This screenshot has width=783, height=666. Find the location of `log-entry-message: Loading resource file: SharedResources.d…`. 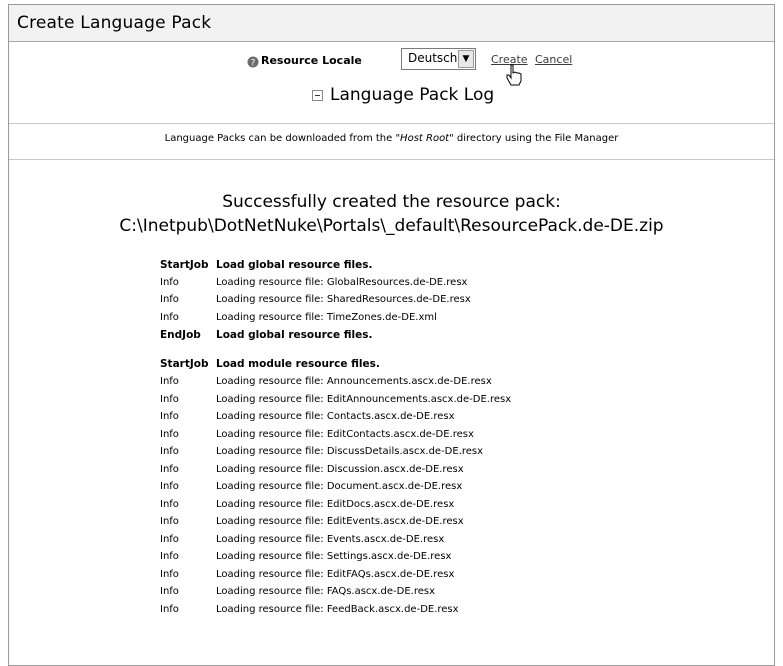

log-entry-message: Loading resource file: SharedResources.d… is located at coordinates (343, 300).